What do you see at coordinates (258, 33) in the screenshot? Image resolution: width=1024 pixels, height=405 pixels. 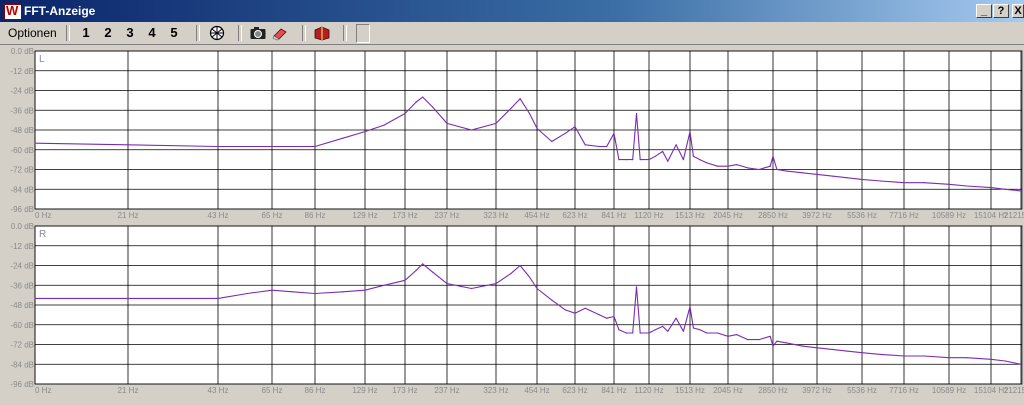 I see `camera-icon` at bounding box center [258, 33].